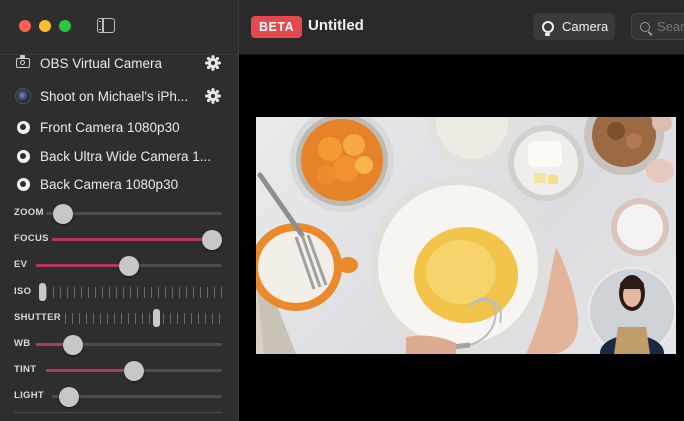  I want to click on camera-source-item: OBS Virtual Camera, so click(121, 63).